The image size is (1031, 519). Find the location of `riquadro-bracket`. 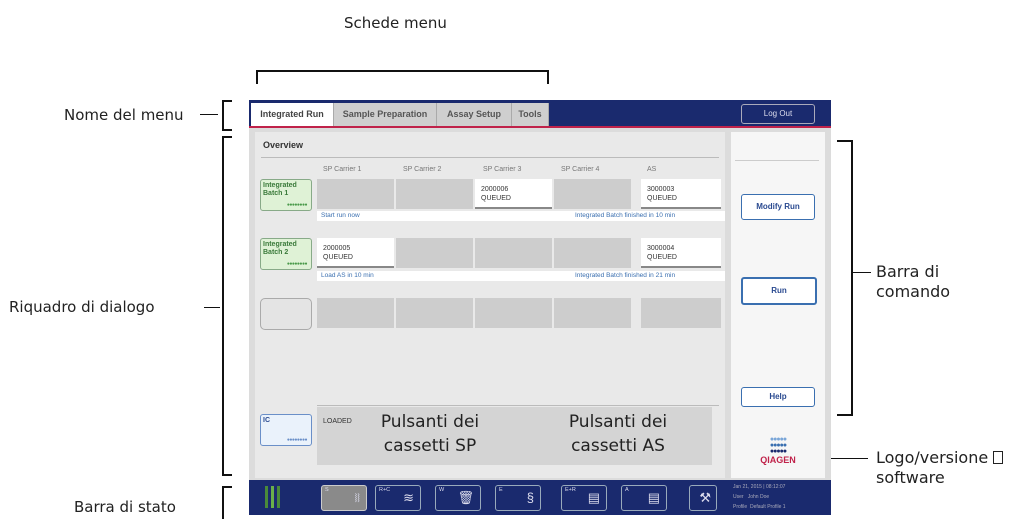

riquadro-bracket is located at coordinates (223, 306).